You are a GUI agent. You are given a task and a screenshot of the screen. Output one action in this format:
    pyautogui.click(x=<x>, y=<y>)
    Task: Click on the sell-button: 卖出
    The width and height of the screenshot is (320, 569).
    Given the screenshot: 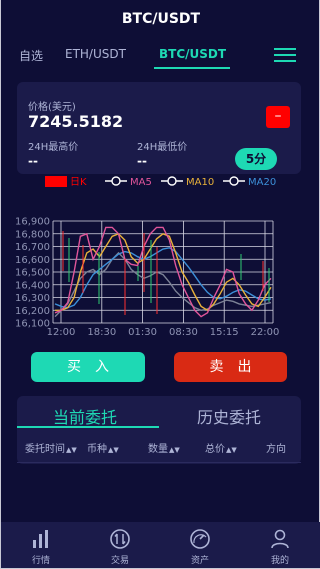 What is the action you would take?
    pyautogui.click(x=230, y=367)
    